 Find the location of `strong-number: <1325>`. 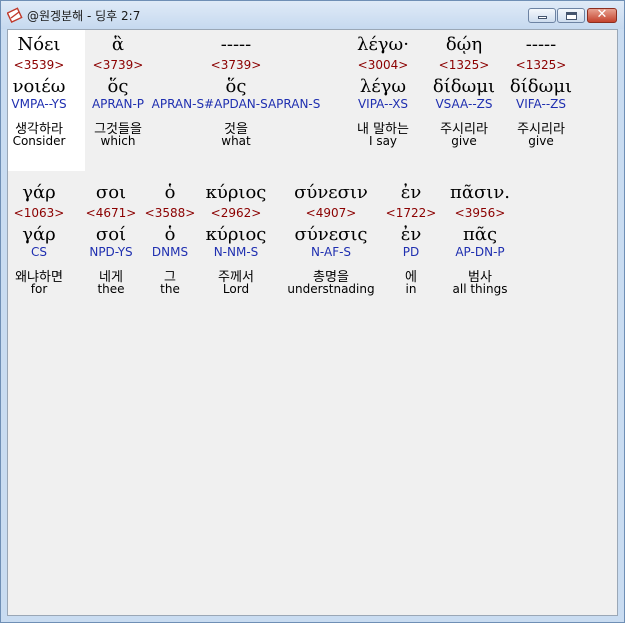

strong-number: <1325> is located at coordinates (541, 65).